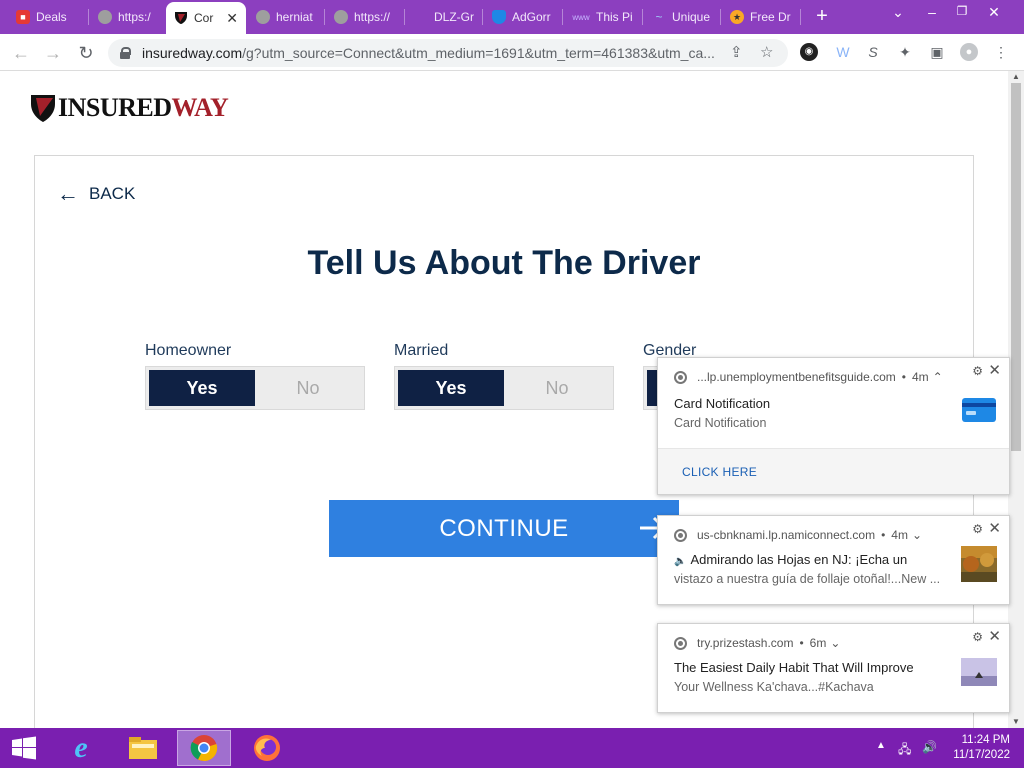 The image size is (1024, 768). What do you see at coordinates (932, 12) in the screenshot?
I see `minimize-icon: –` at bounding box center [932, 12].